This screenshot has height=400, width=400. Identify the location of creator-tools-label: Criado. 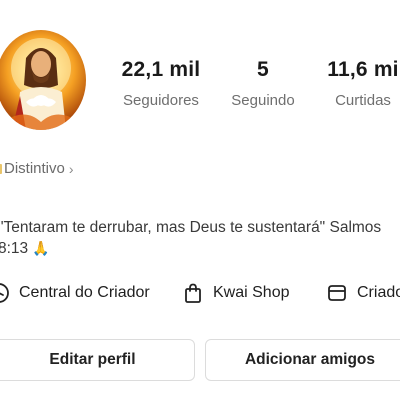
(378, 292).